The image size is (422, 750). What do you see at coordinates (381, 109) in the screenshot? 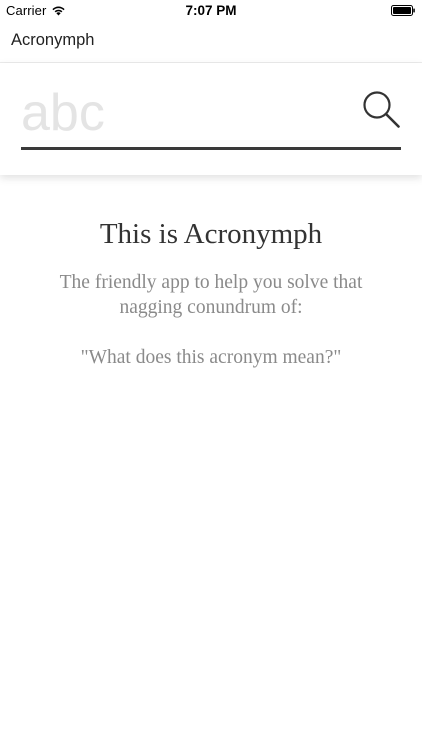
I see `search-icon` at bounding box center [381, 109].